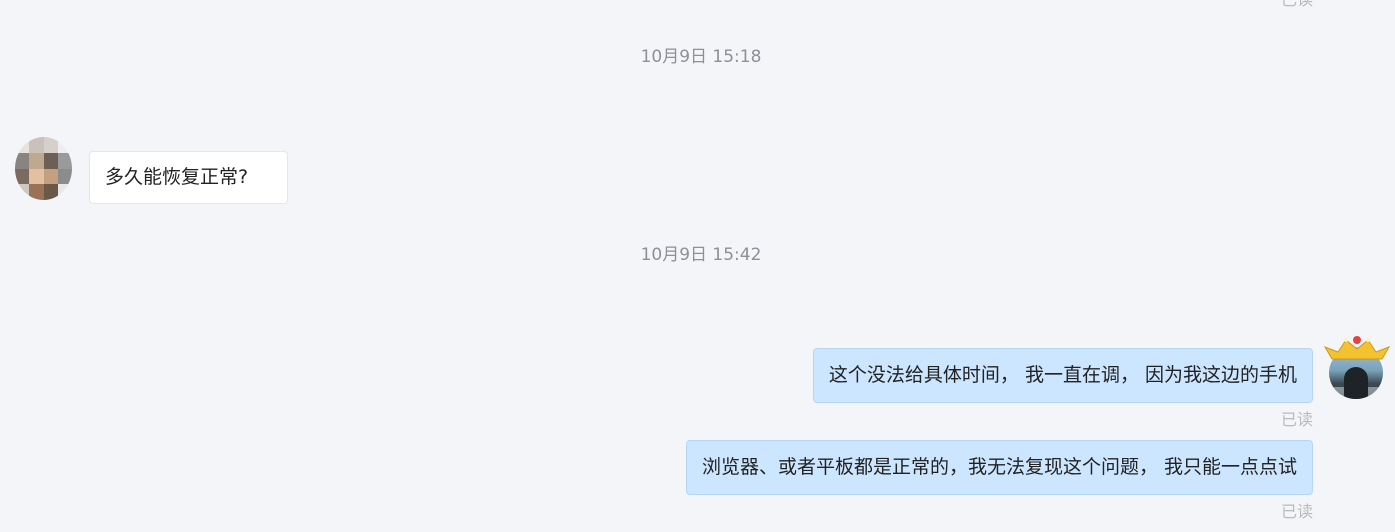  I want to click on timestamp: 10月9日 15:18, so click(701, 57).